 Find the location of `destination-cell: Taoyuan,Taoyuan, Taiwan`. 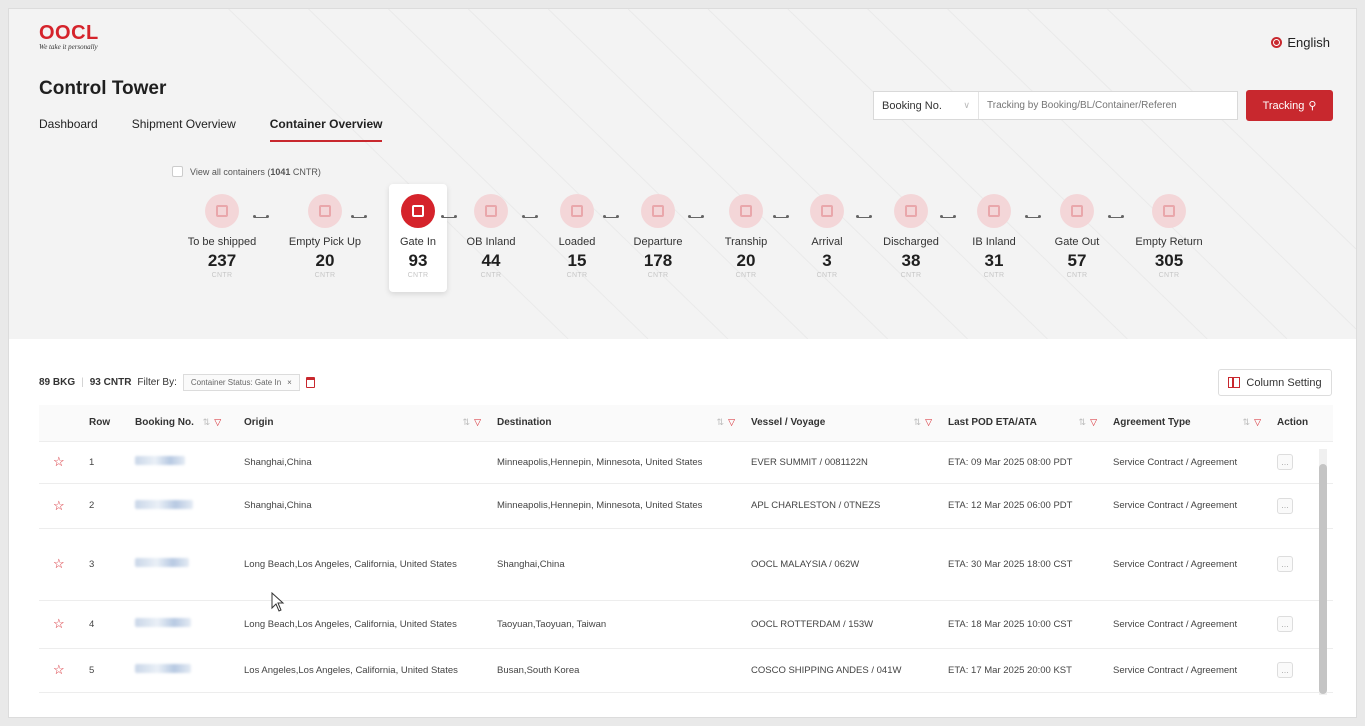

destination-cell: Taoyuan,Taoyuan, Taiwan is located at coordinates (618, 624).